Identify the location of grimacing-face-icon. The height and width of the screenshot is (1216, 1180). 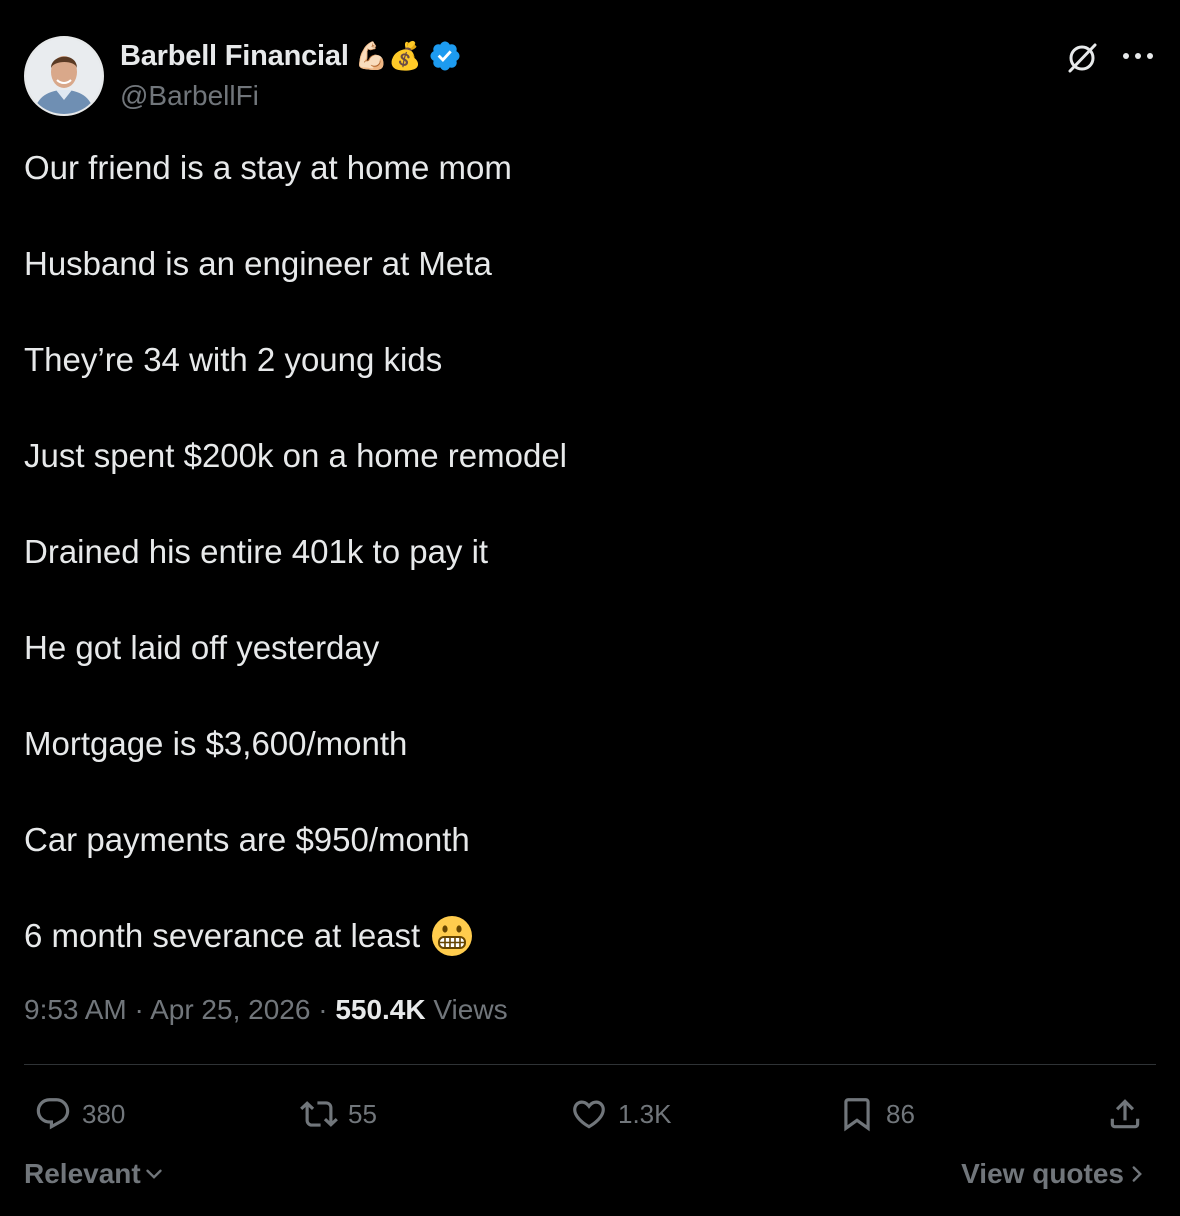
(452, 936).